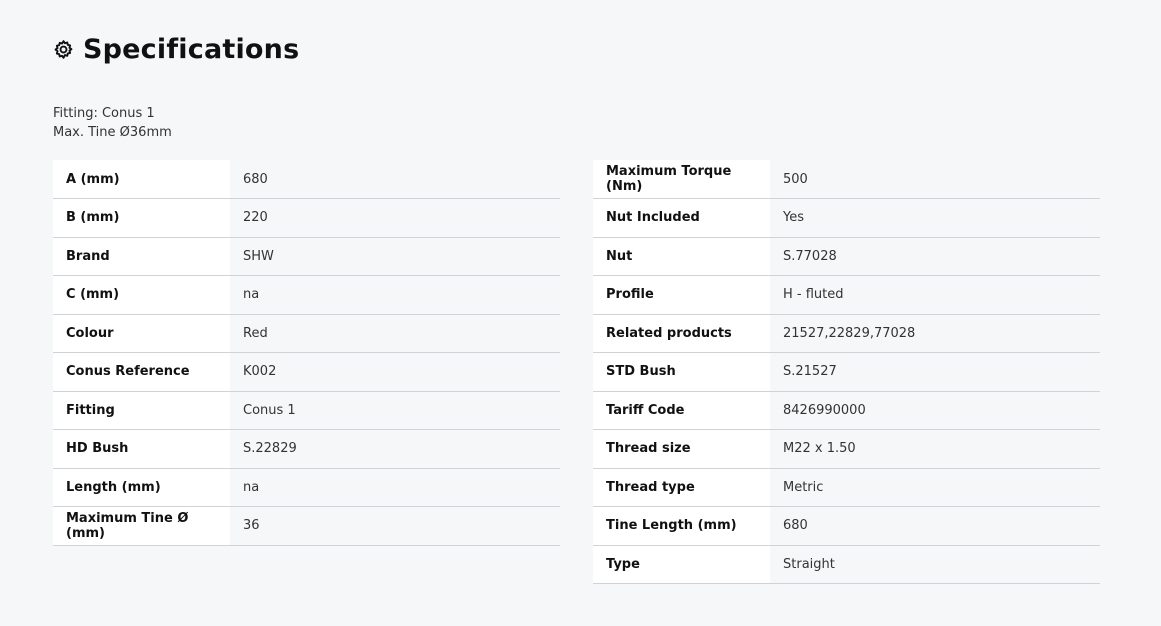 The height and width of the screenshot is (626, 1161). What do you see at coordinates (395, 256) in the screenshot?
I see `spec-value: SHW` at bounding box center [395, 256].